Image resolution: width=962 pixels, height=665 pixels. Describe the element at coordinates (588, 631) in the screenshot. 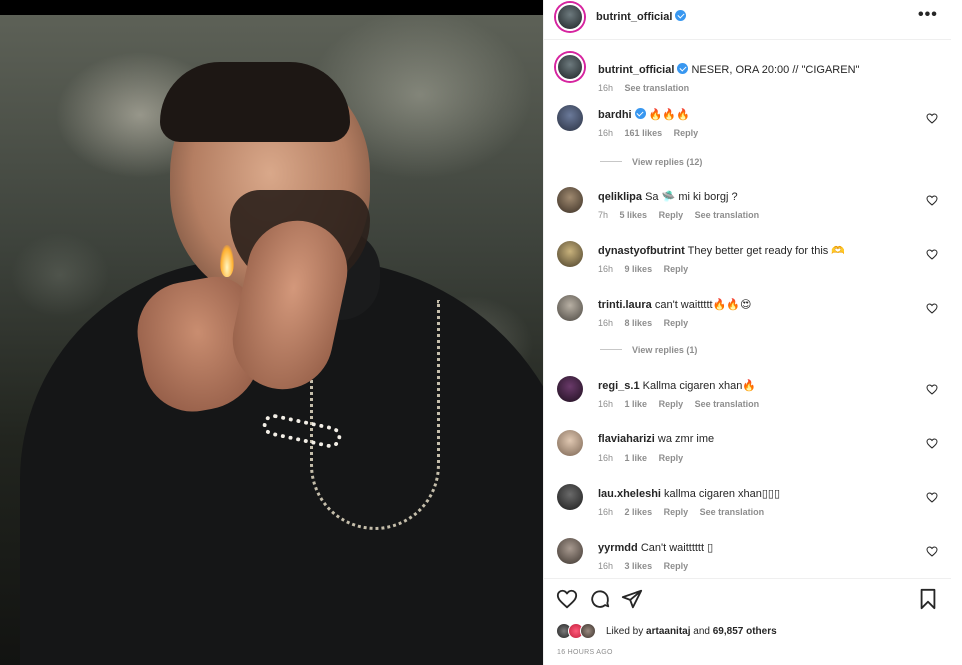

I see `liker-avatar` at that location.